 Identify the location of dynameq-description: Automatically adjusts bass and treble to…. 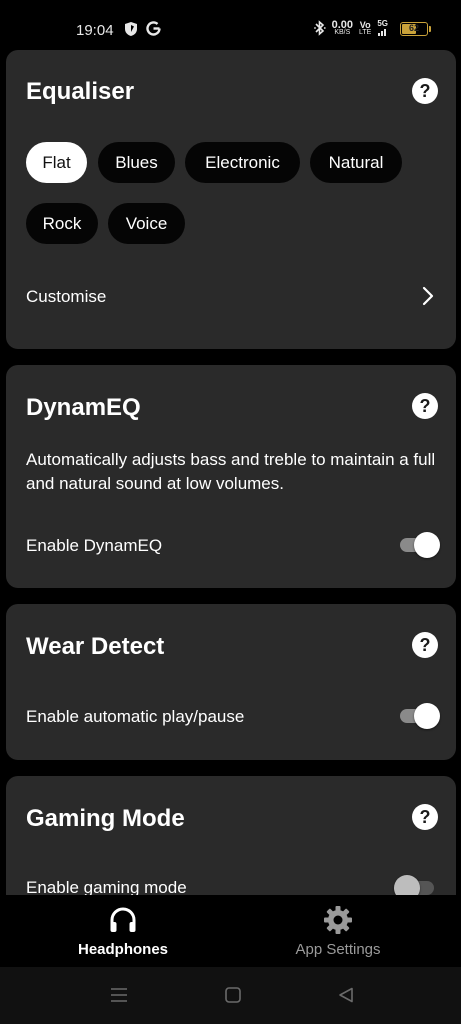
(231, 471).